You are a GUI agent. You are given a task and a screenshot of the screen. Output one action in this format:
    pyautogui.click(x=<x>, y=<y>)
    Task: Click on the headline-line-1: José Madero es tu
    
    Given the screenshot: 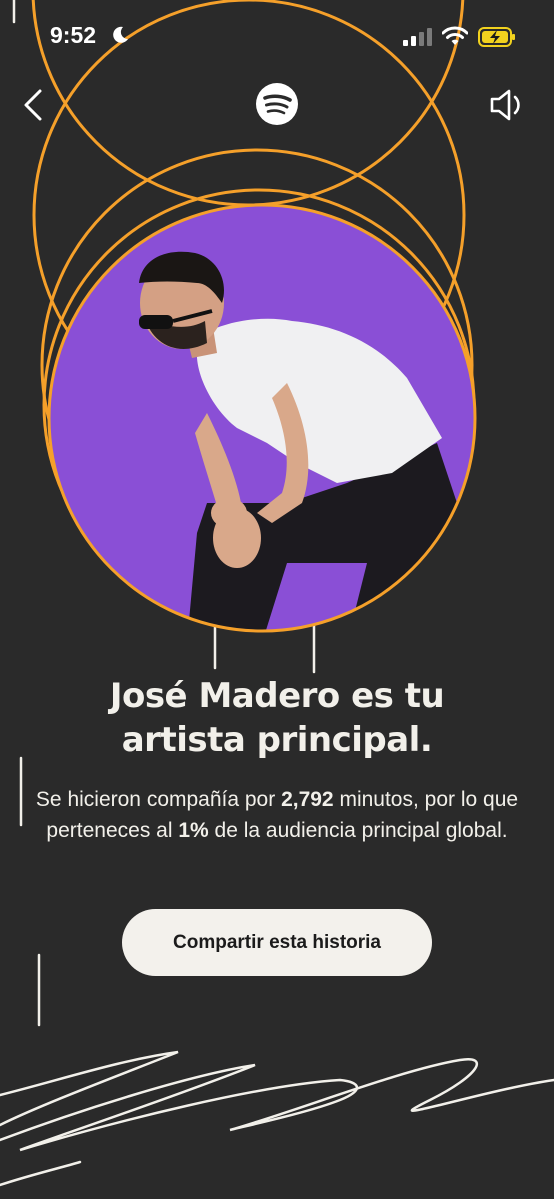 What is the action you would take?
    pyautogui.click(x=277, y=696)
    